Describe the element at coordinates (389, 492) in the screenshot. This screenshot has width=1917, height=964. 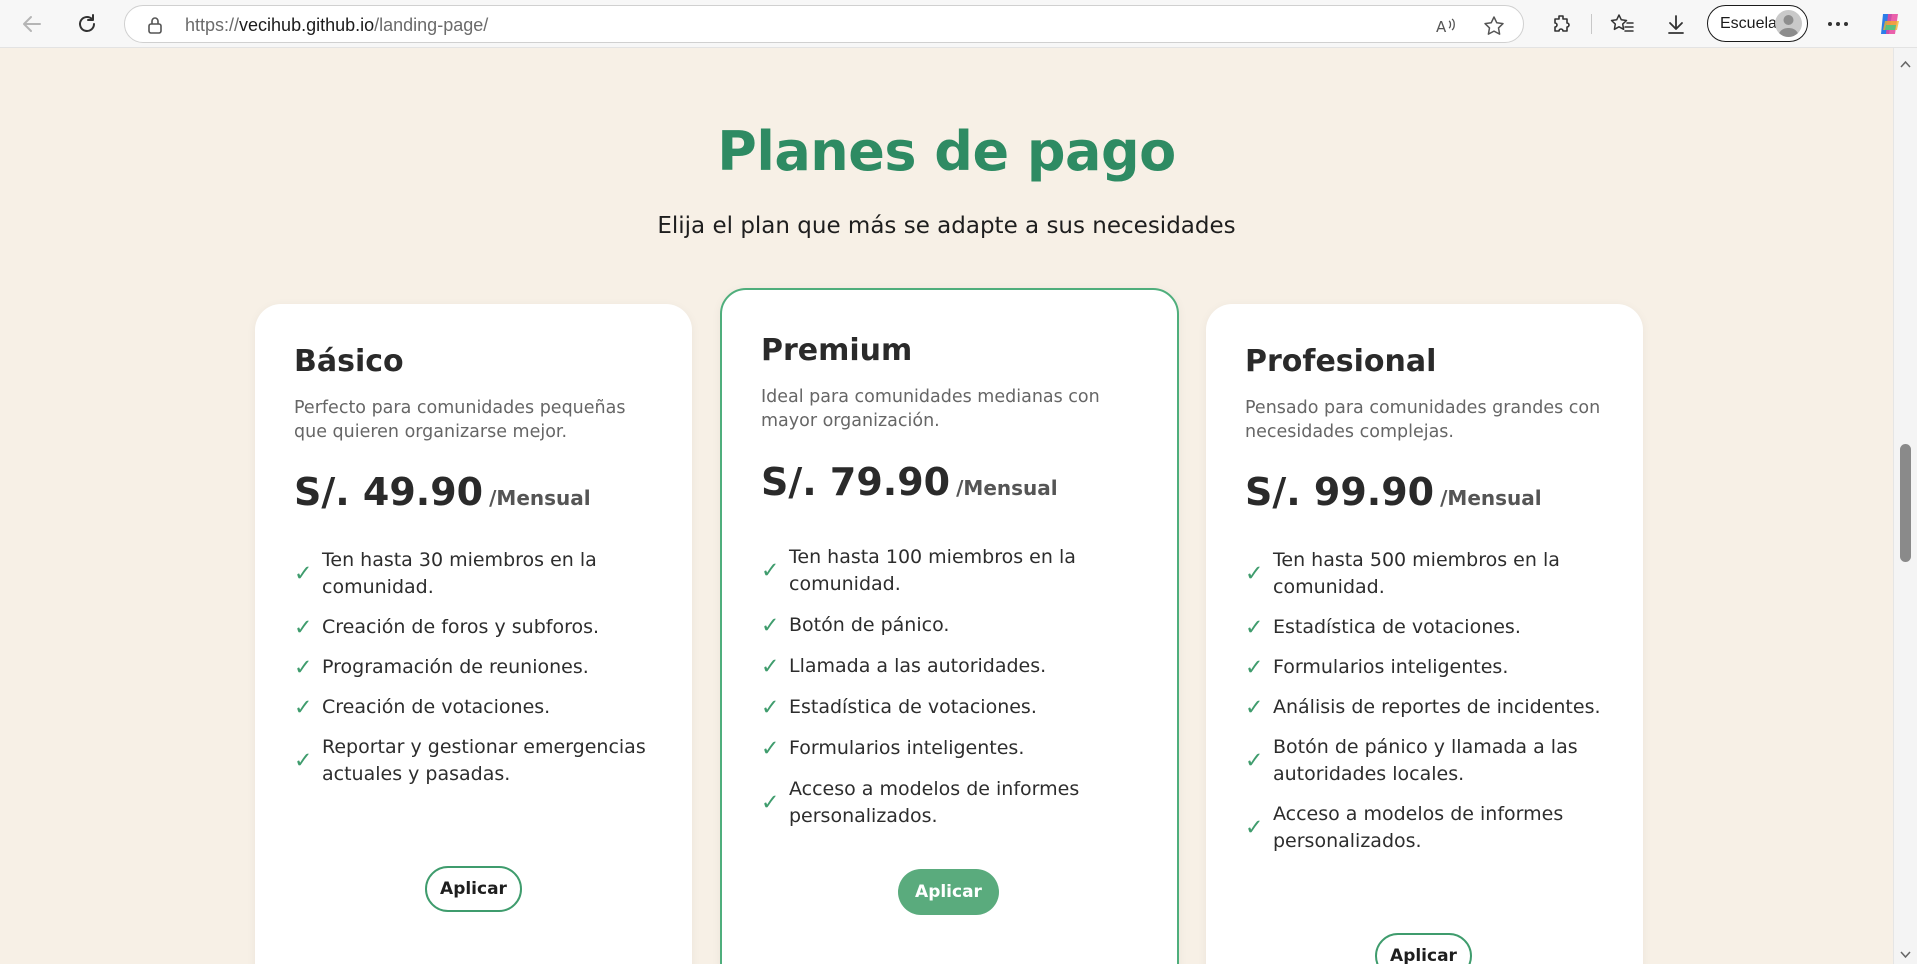
I see `price-value: S/. 49.90` at that location.